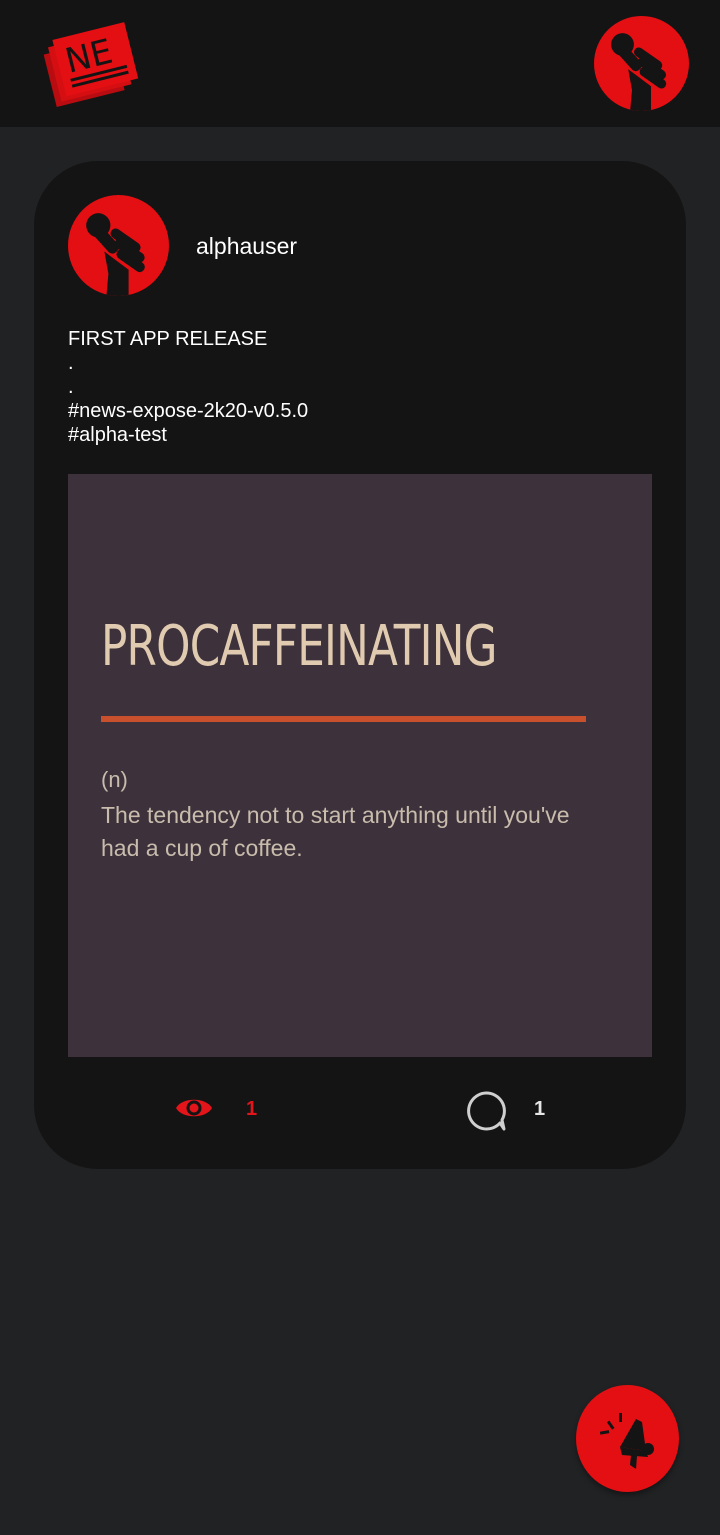 The width and height of the screenshot is (720, 1535). I want to click on comments-count: 1, so click(540, 1109).